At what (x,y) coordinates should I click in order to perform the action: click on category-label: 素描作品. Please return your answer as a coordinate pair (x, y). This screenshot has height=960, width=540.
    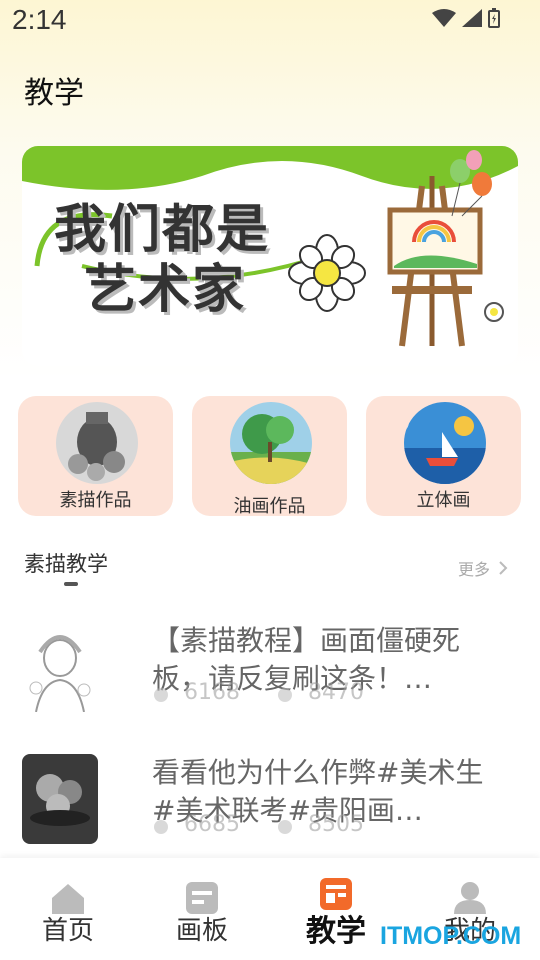
    Looking at the image, I should click on (95, 500).